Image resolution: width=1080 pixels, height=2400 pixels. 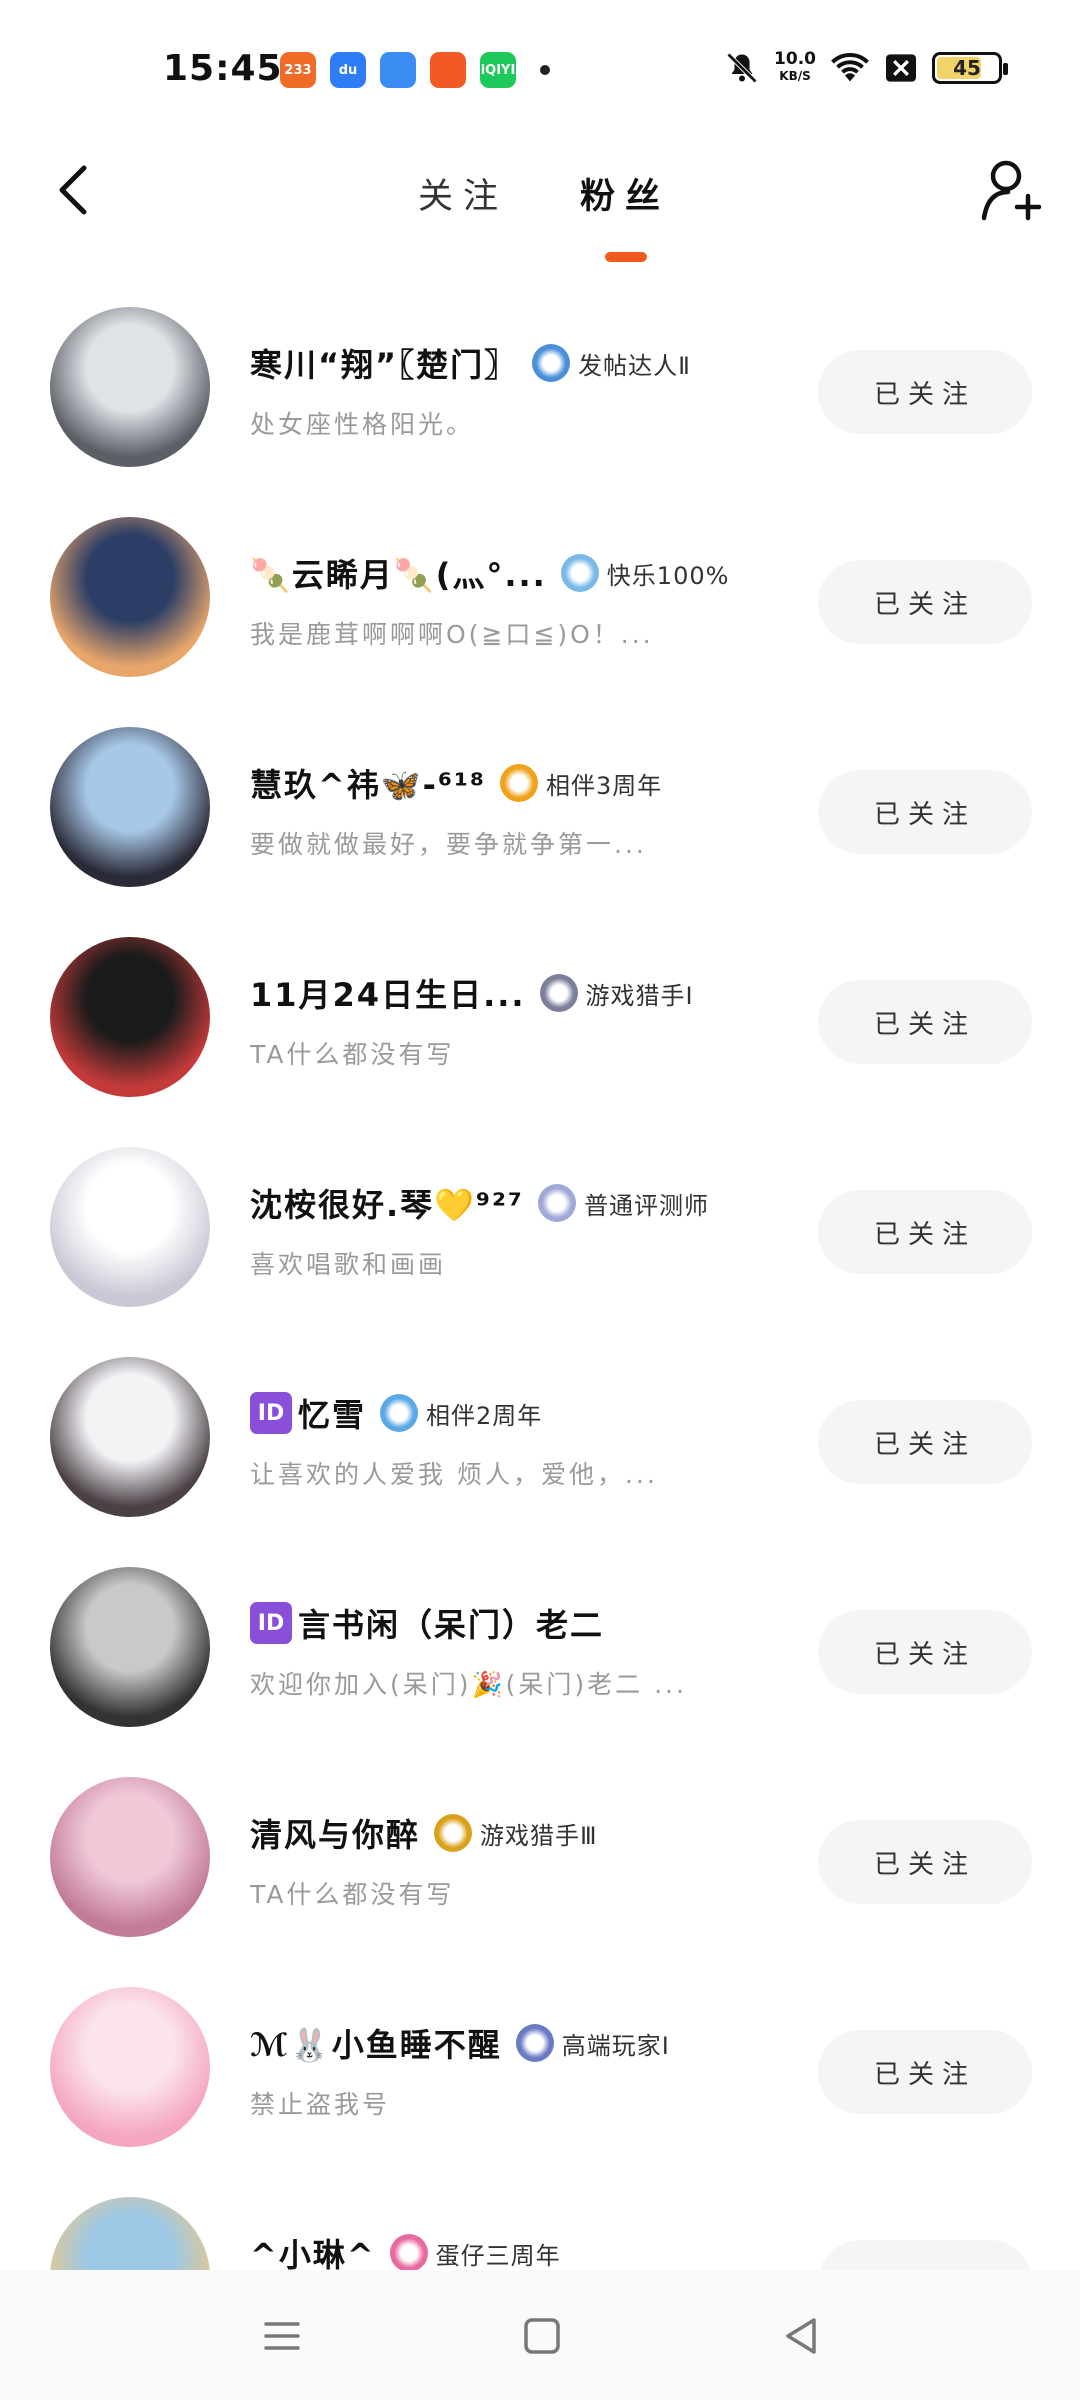 What do you see at coordinates (448, 70) in the screenshot?
I see `kuaishou-app-icon` at bounding box center [448, 70].